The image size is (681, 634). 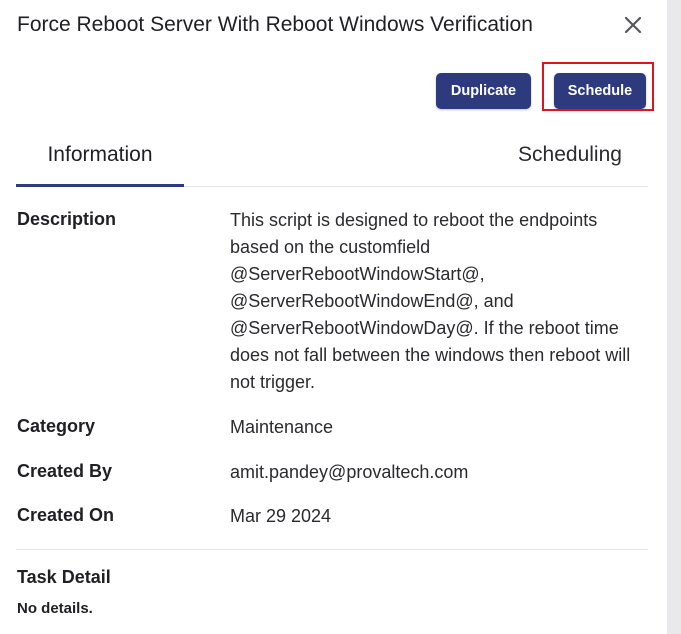 I want to click on tab-bar: Information Scheduling, so click(x=332, y=155).